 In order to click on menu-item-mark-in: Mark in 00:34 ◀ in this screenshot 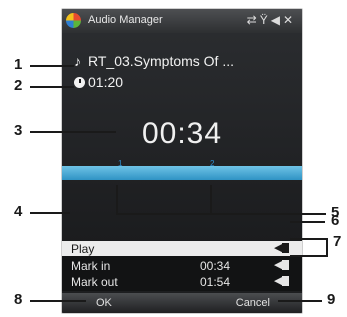, I will do `click(182, 265)`.